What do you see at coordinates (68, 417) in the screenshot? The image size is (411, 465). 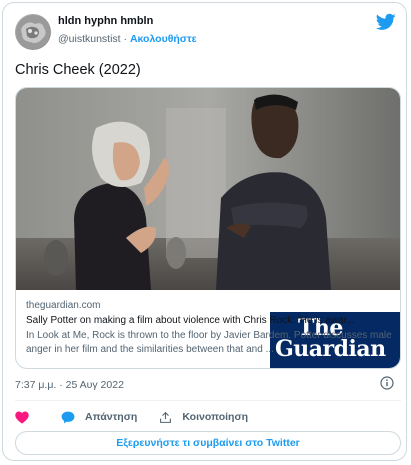 I see `reply-bubble-icon` at bounding box center [68, 417].